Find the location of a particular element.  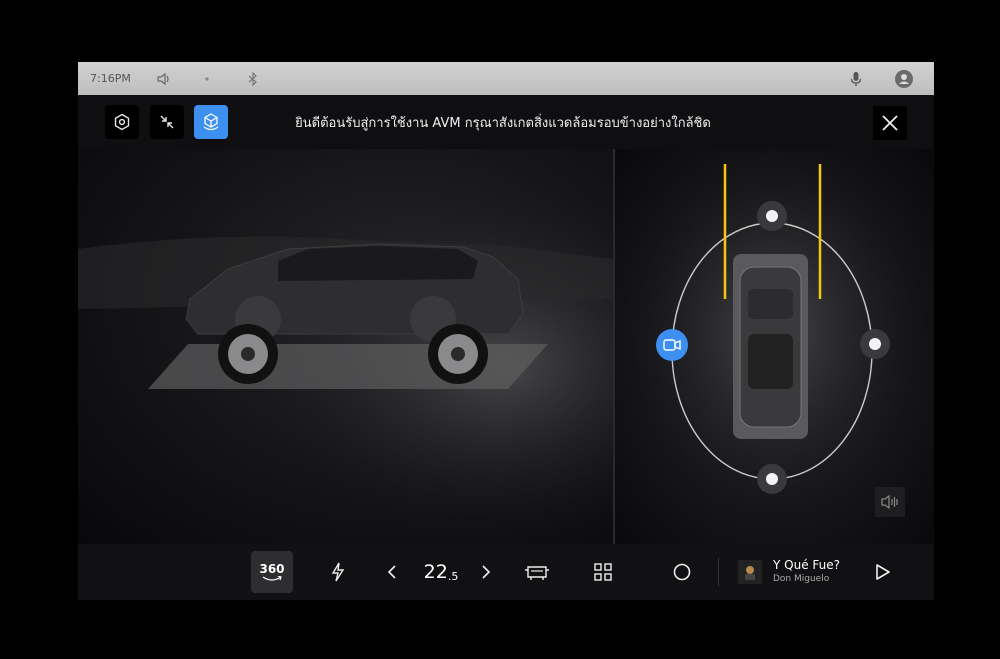

apps-button is located at coordinates (603, 572).